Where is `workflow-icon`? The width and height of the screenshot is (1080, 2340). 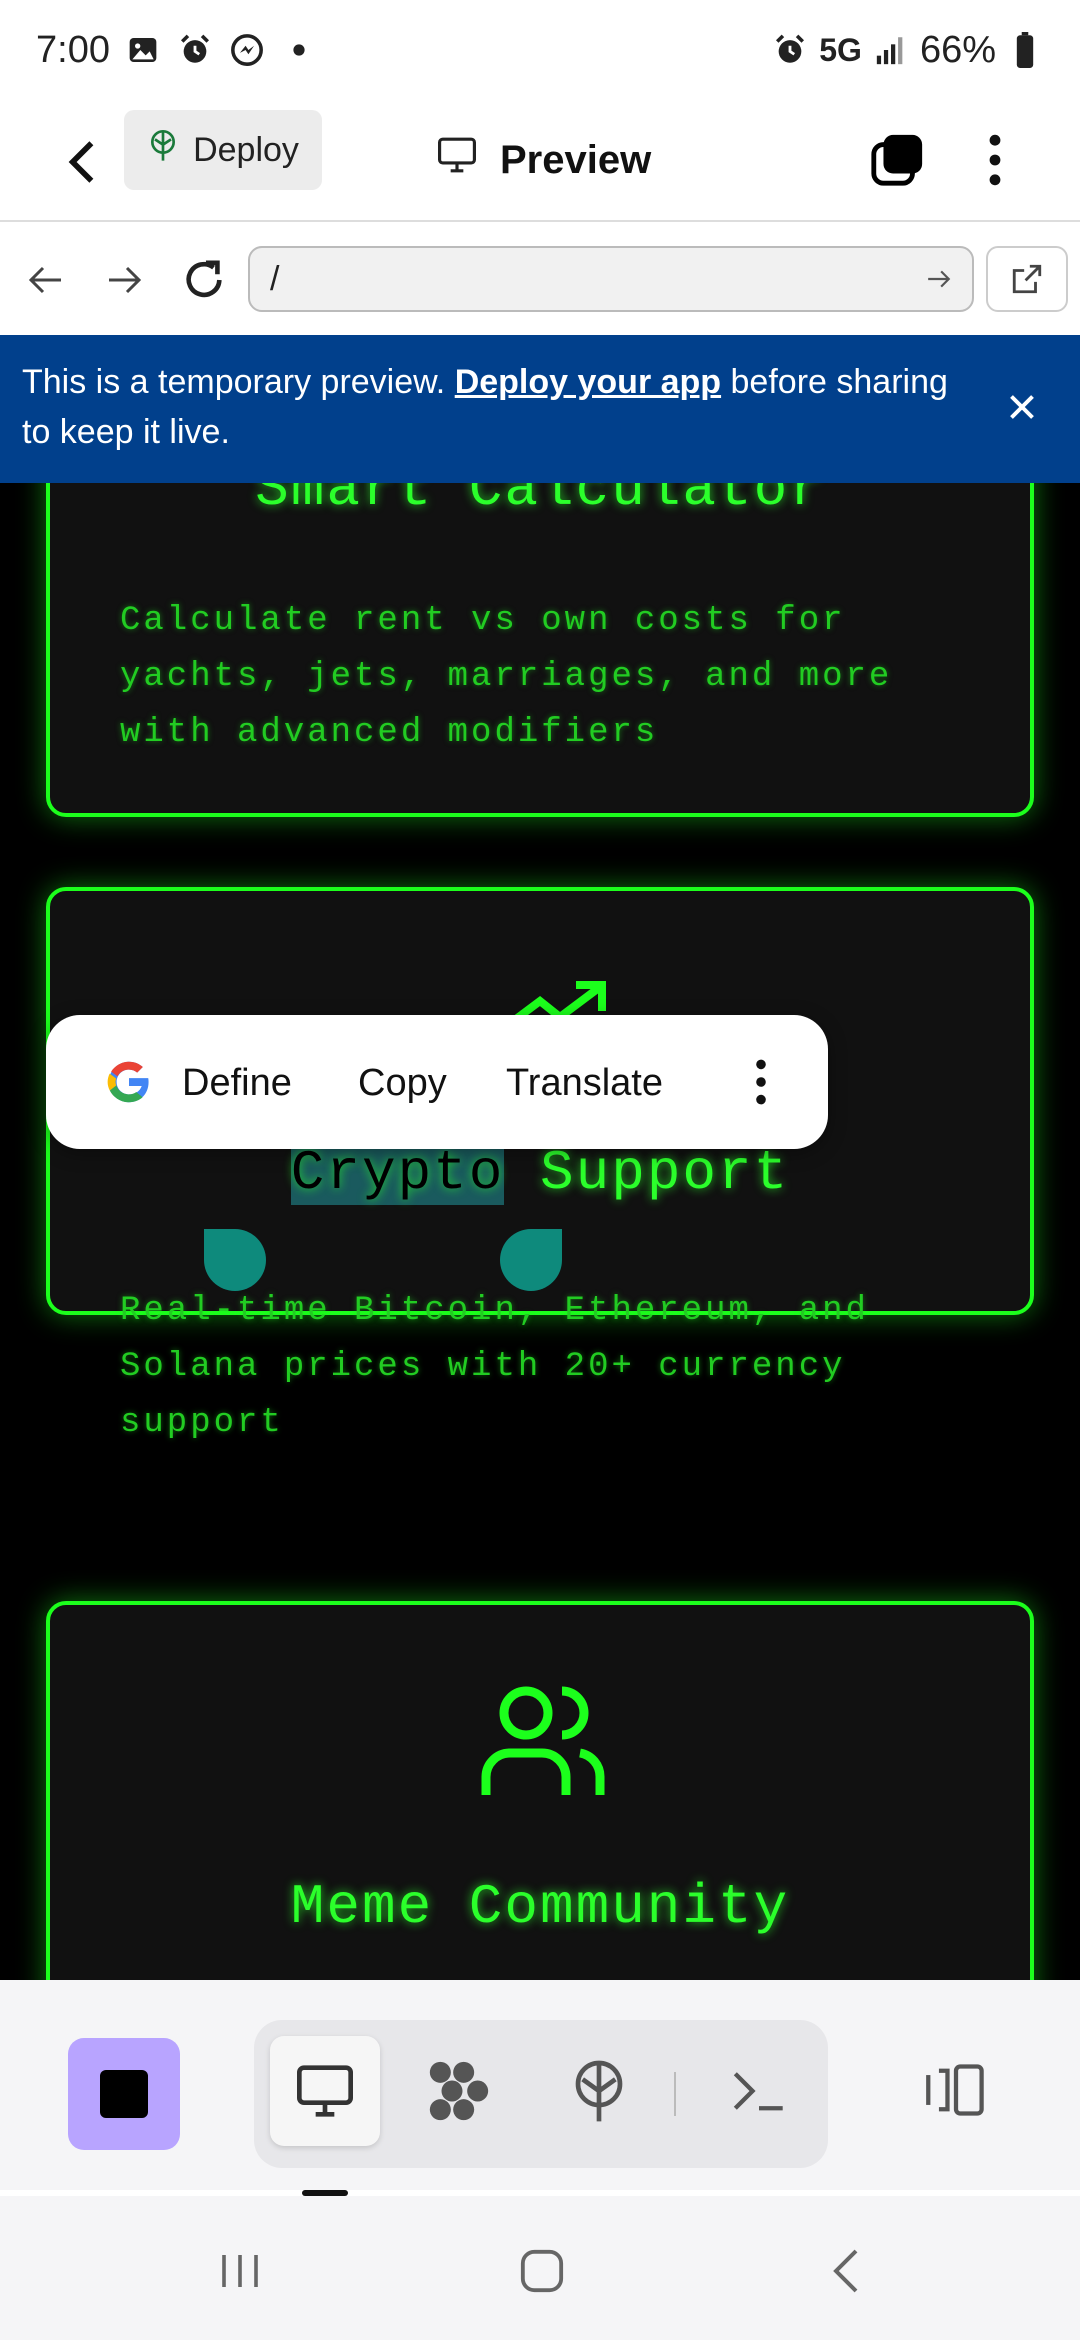
workflow-icon is located at coordinates (459, 2091).